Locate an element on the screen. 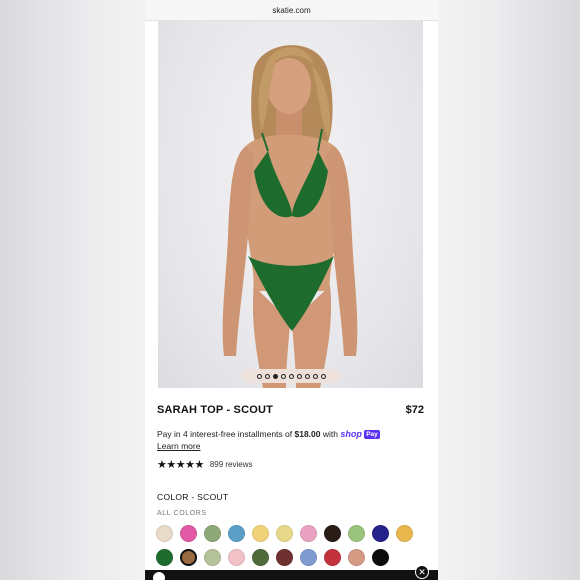  learn-more-link: Learn more is located at coordinates (178, 446).